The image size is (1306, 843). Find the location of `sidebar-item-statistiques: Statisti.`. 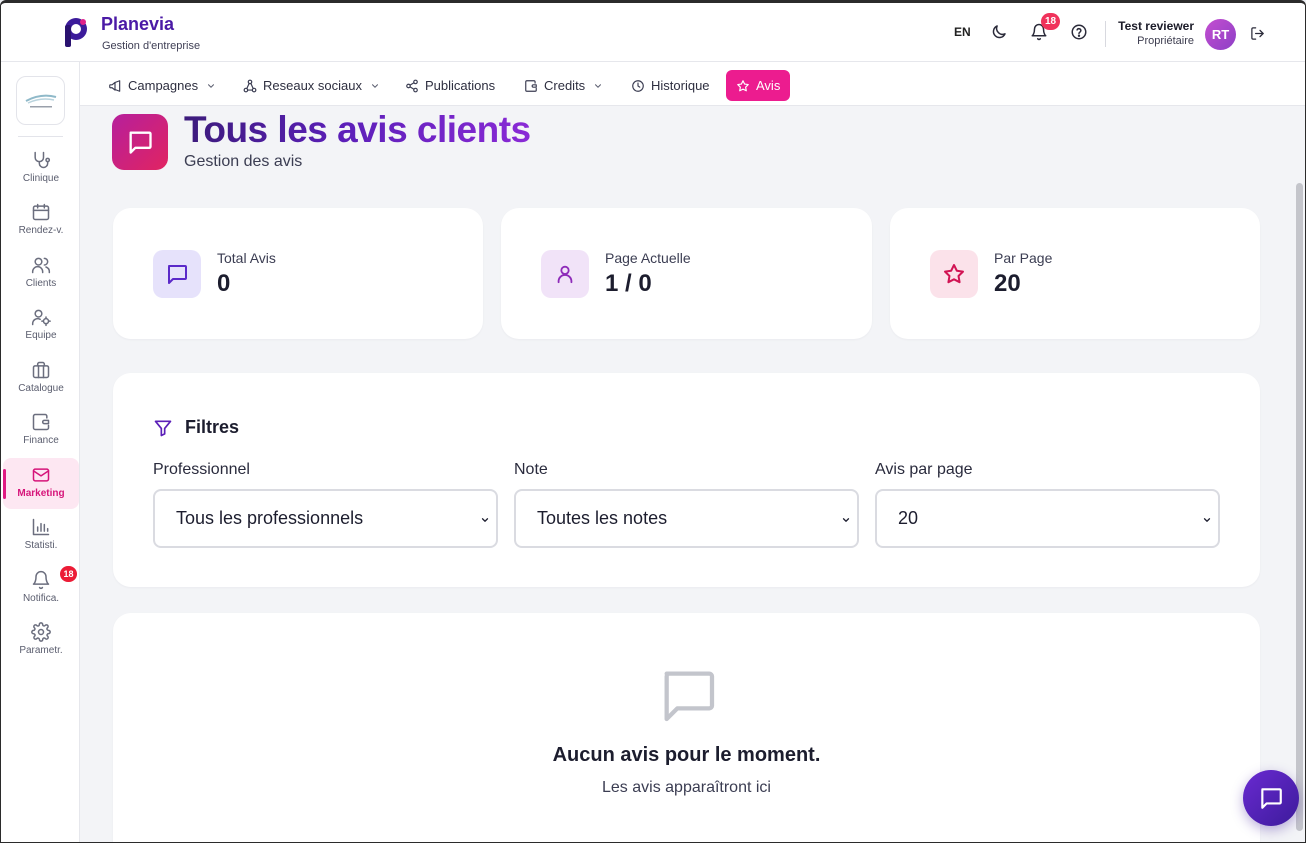

sidebar-item-statistiques: Statisti. is located at coordinates (41, 535).